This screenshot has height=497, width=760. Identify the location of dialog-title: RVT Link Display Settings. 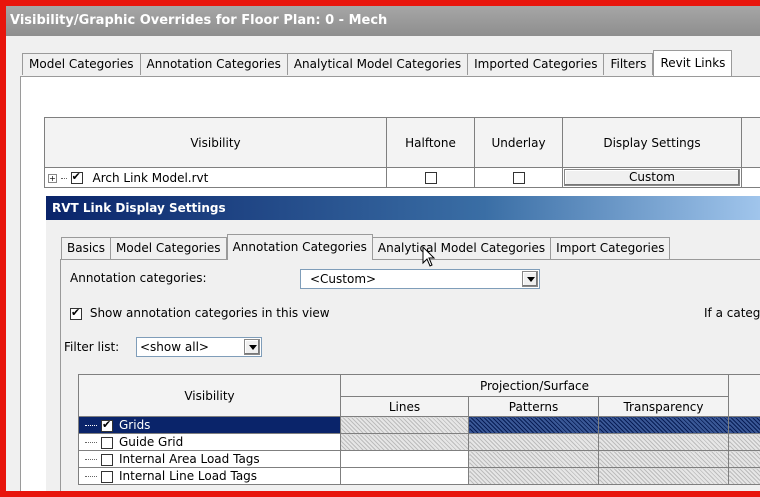
(403, 208).